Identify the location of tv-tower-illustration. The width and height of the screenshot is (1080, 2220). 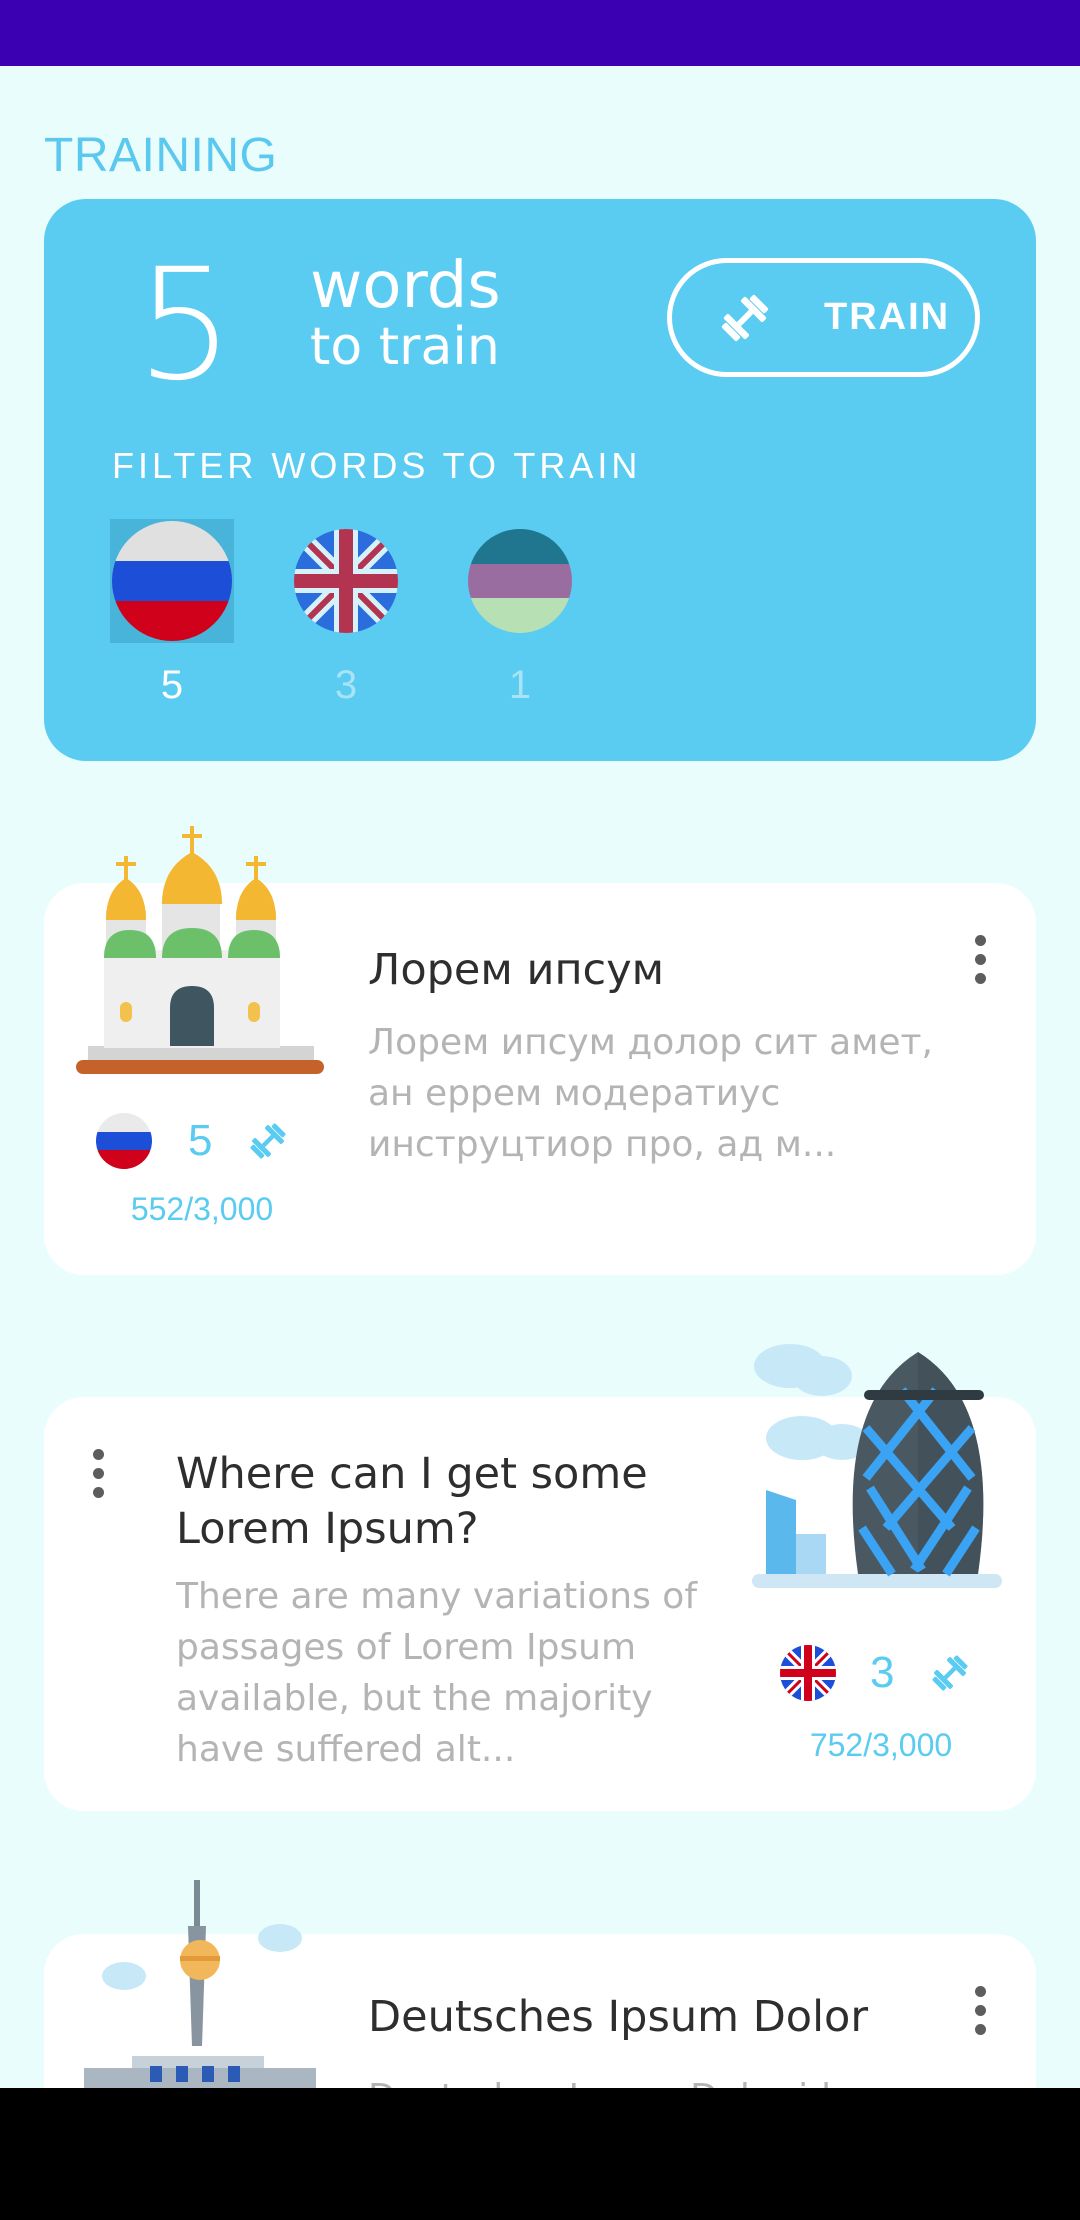
(200, 1985).